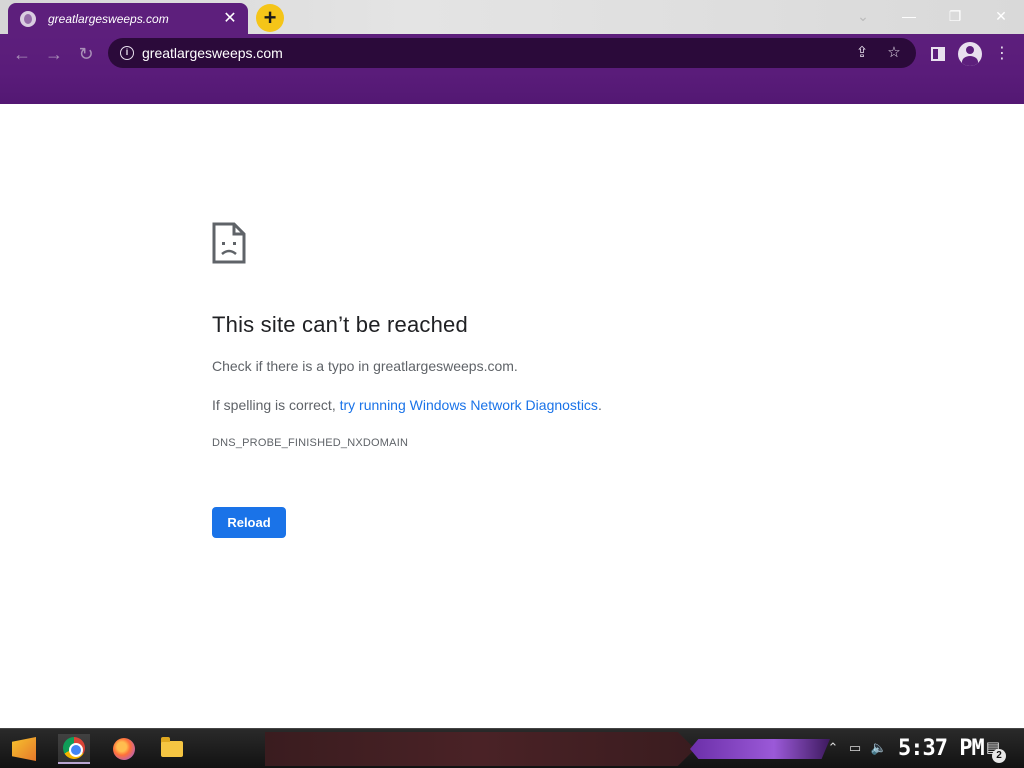  I want to click on start-button, so click(24, 749).